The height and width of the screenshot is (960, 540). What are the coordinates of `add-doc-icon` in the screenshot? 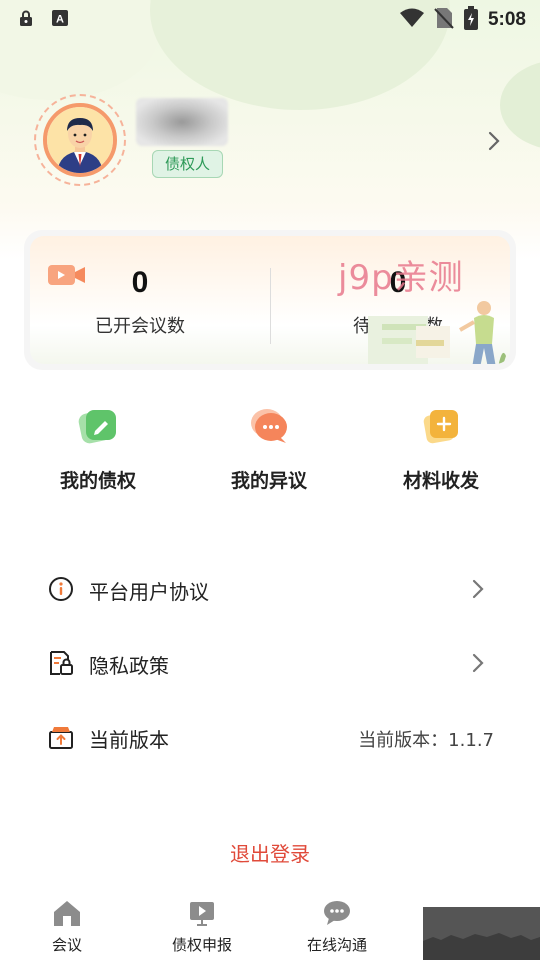 It's located at (440, 427).